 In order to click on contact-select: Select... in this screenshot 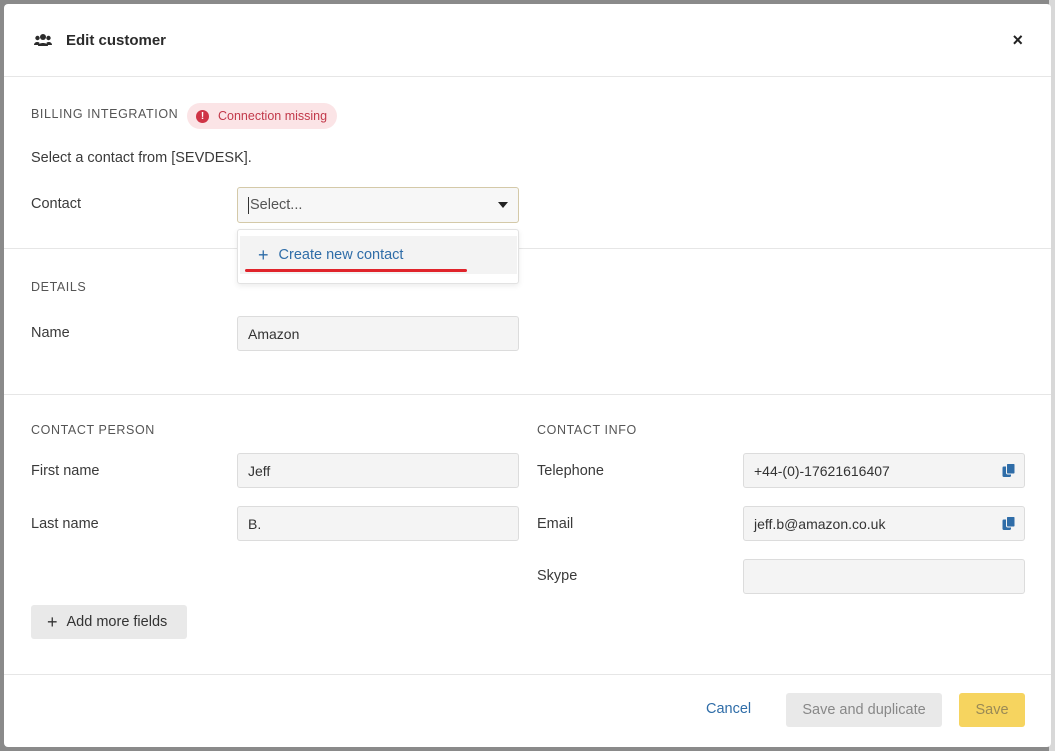, I will do `click(378, 205)`.